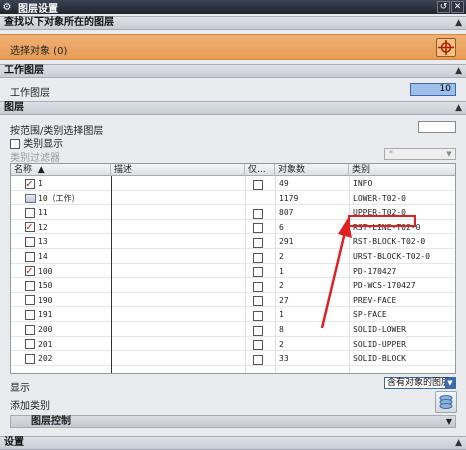 This screenshot has width=466, height=450. Describe the element at coordinates (36, 142) in the screenshot. I see `category-display-toggle: 类别显示` at that location.